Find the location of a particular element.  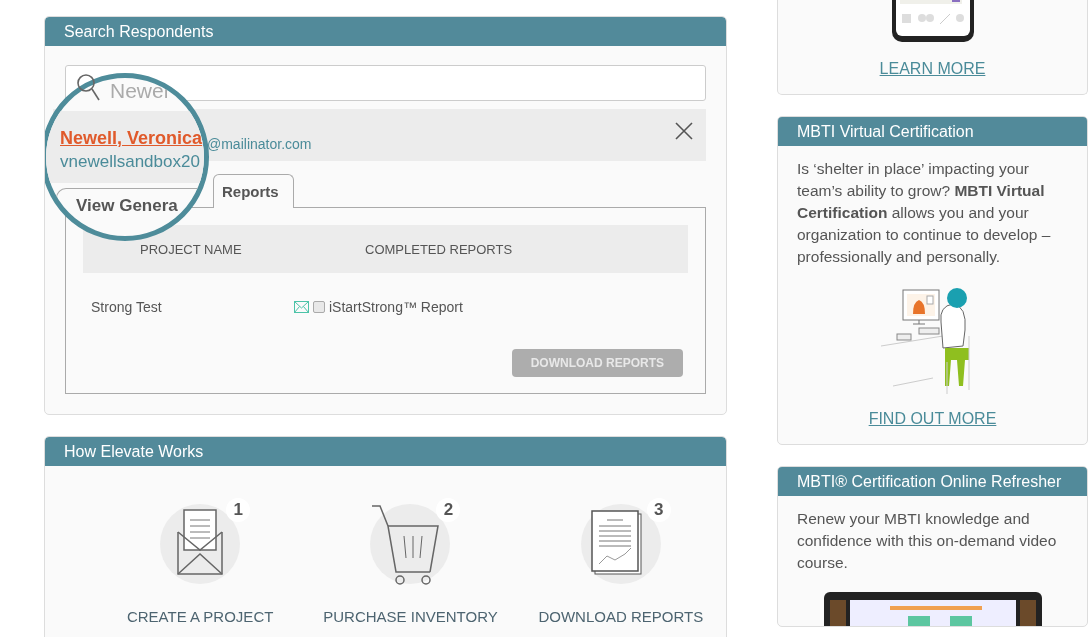

step-label: DOWNLOAD REPORTS is located at coordinates (621, 616).